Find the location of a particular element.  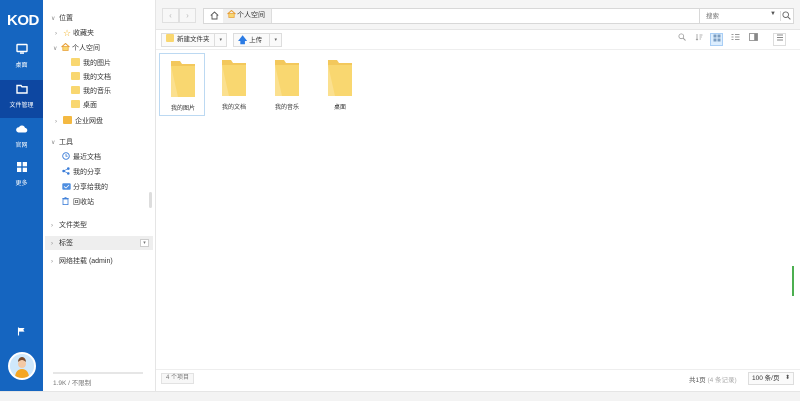

tree-scrollbar is located at coordinates (150, 200).